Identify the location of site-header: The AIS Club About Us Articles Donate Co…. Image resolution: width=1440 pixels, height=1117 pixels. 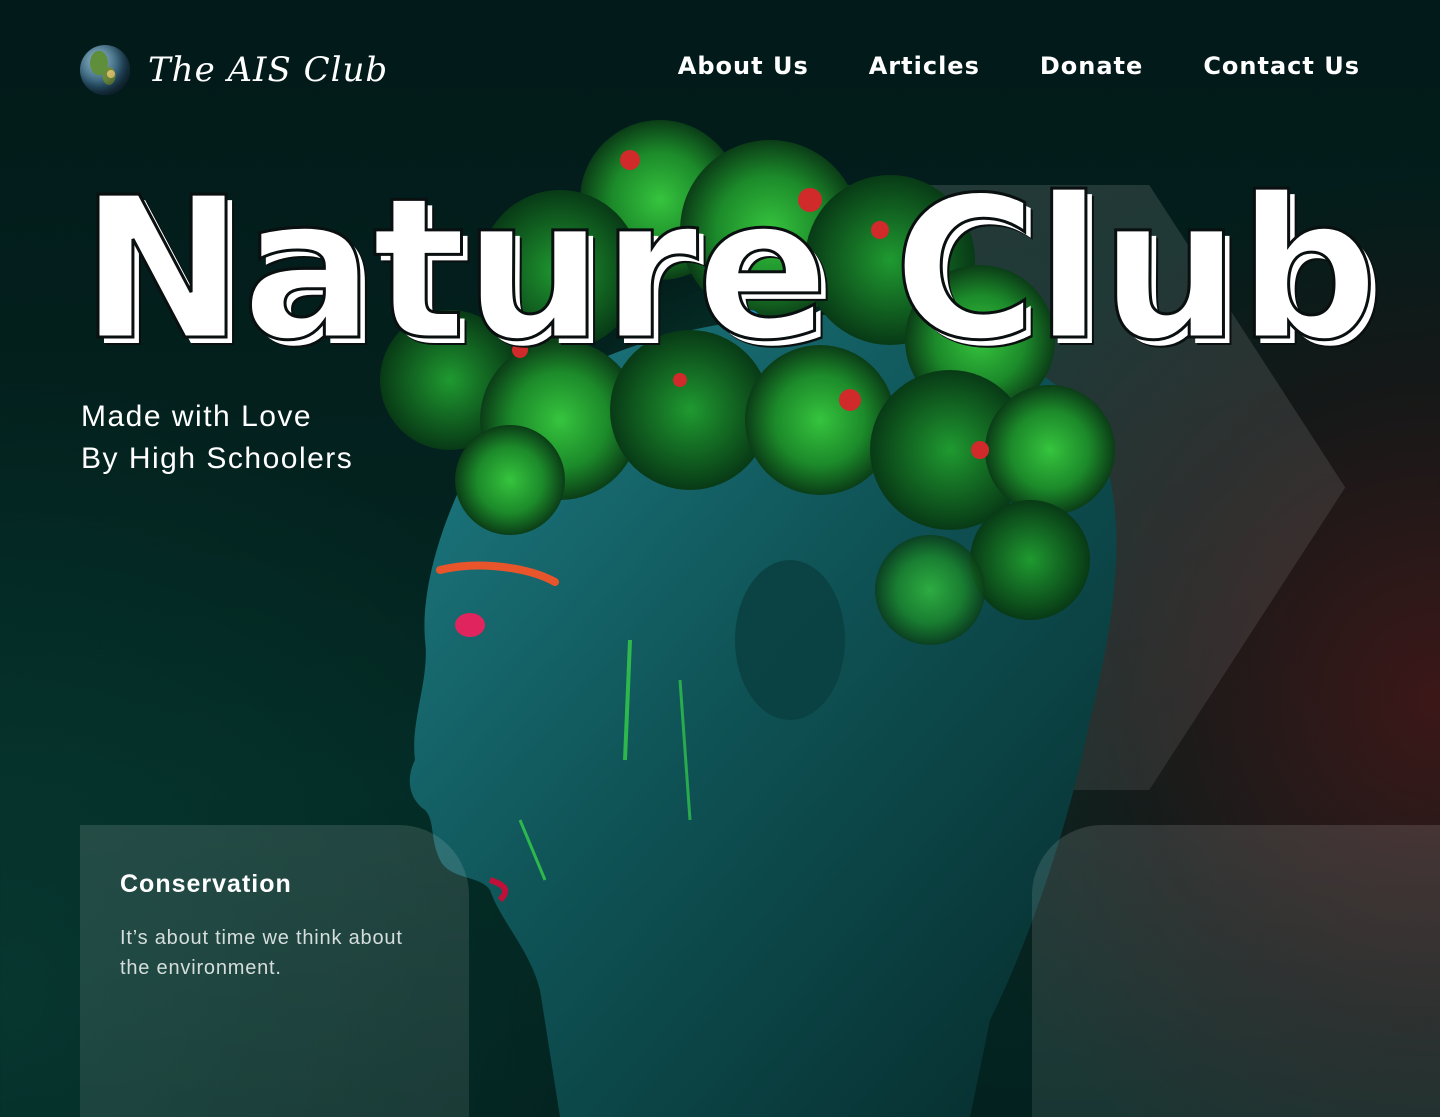
(720, 70).